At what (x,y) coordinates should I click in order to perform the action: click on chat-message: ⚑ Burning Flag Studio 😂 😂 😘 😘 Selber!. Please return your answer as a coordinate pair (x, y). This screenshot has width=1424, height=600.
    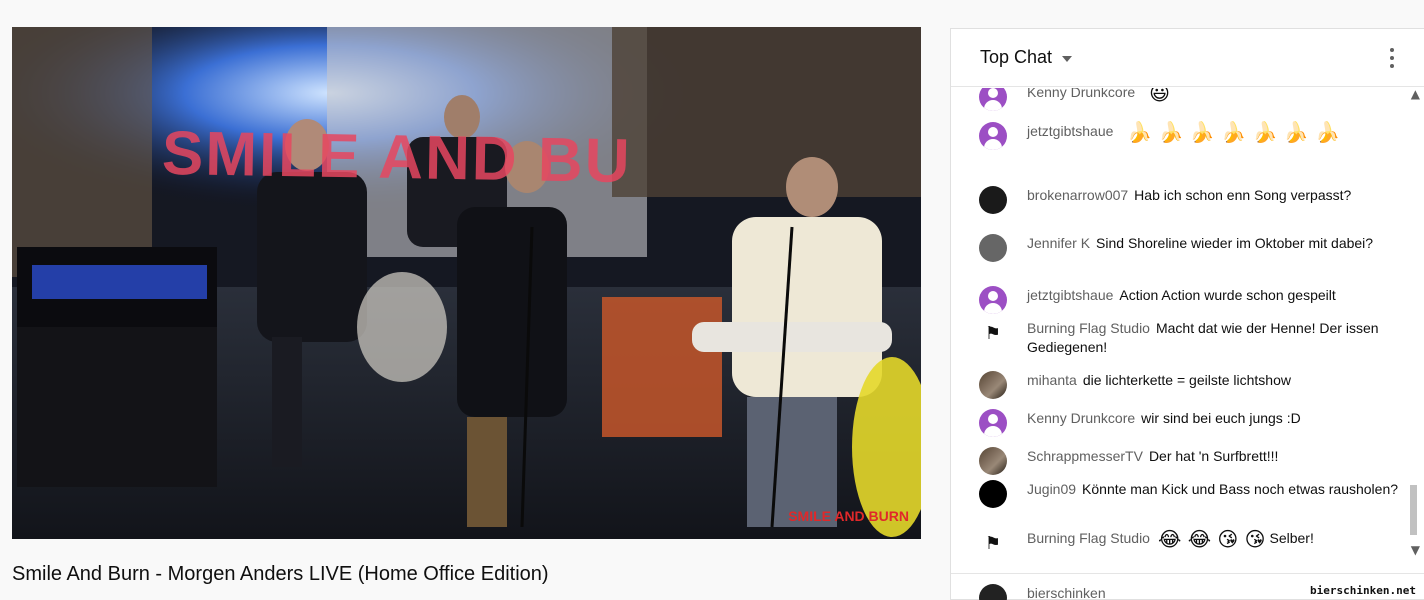
    Looking at the image, I should click on (1189, 542).